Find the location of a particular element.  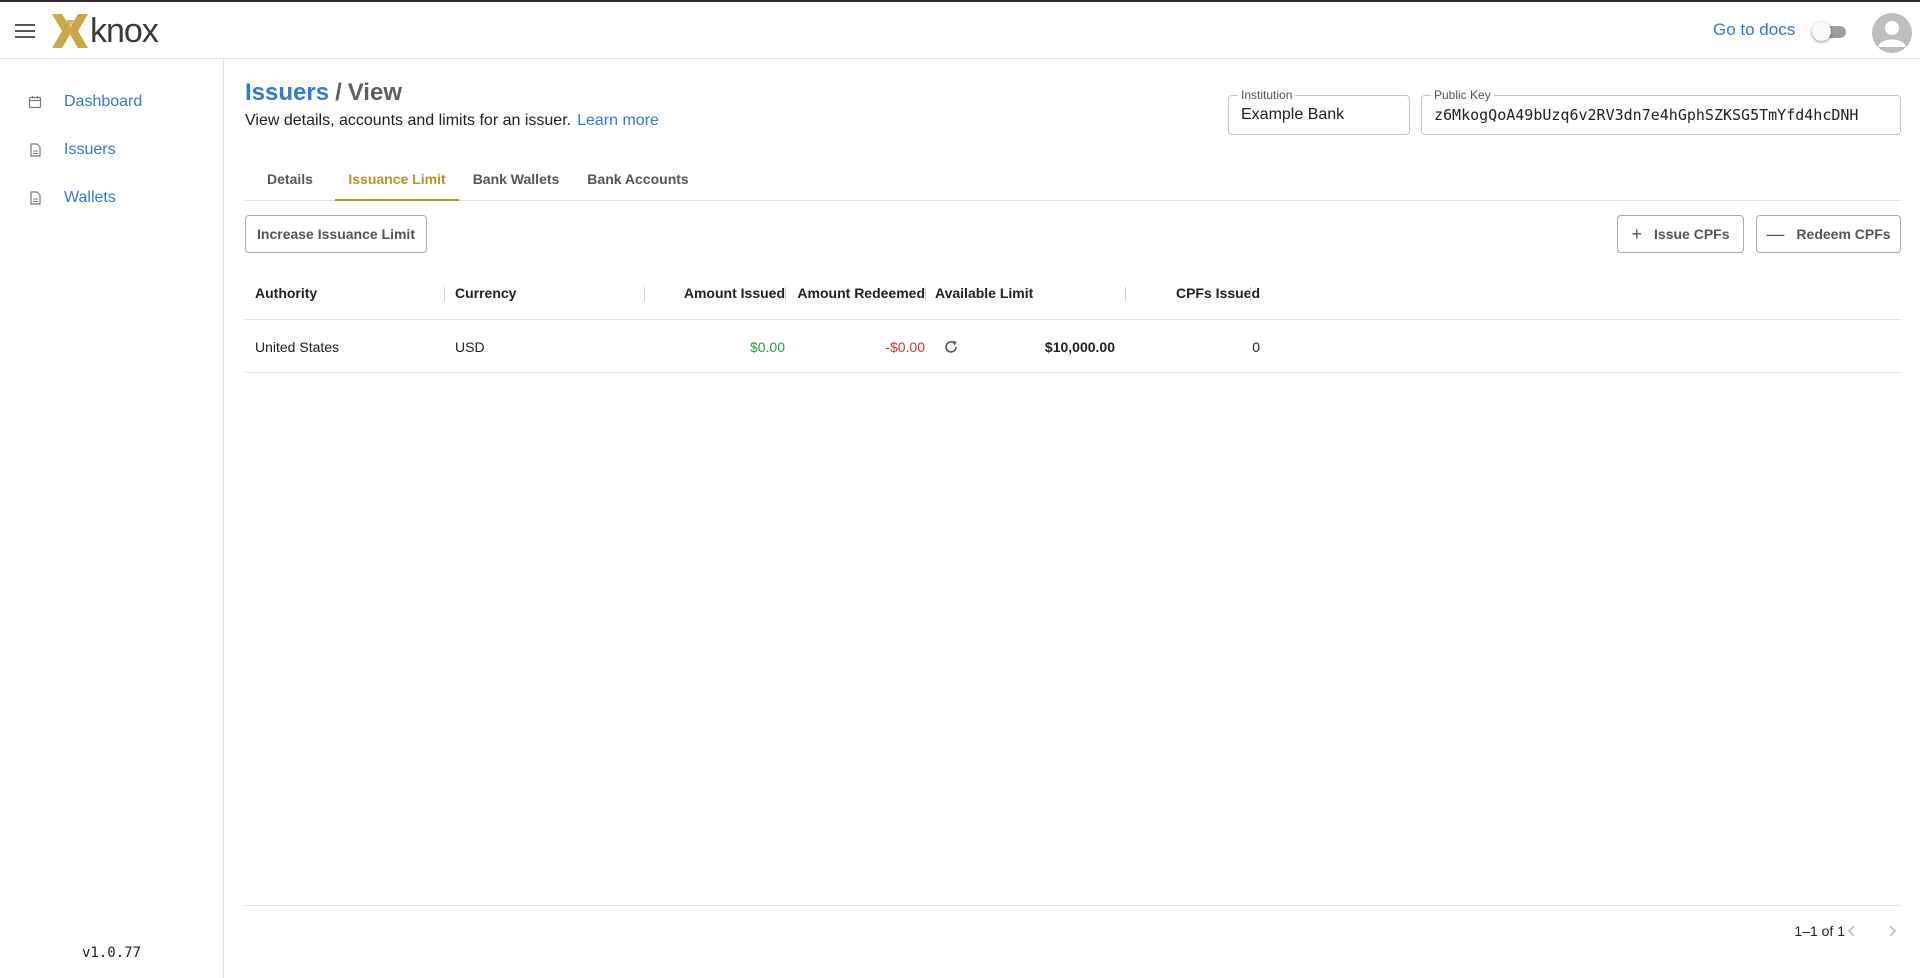

column-header-amount-redeemed: Amount Redeemed is located at coordinates (857, 293).